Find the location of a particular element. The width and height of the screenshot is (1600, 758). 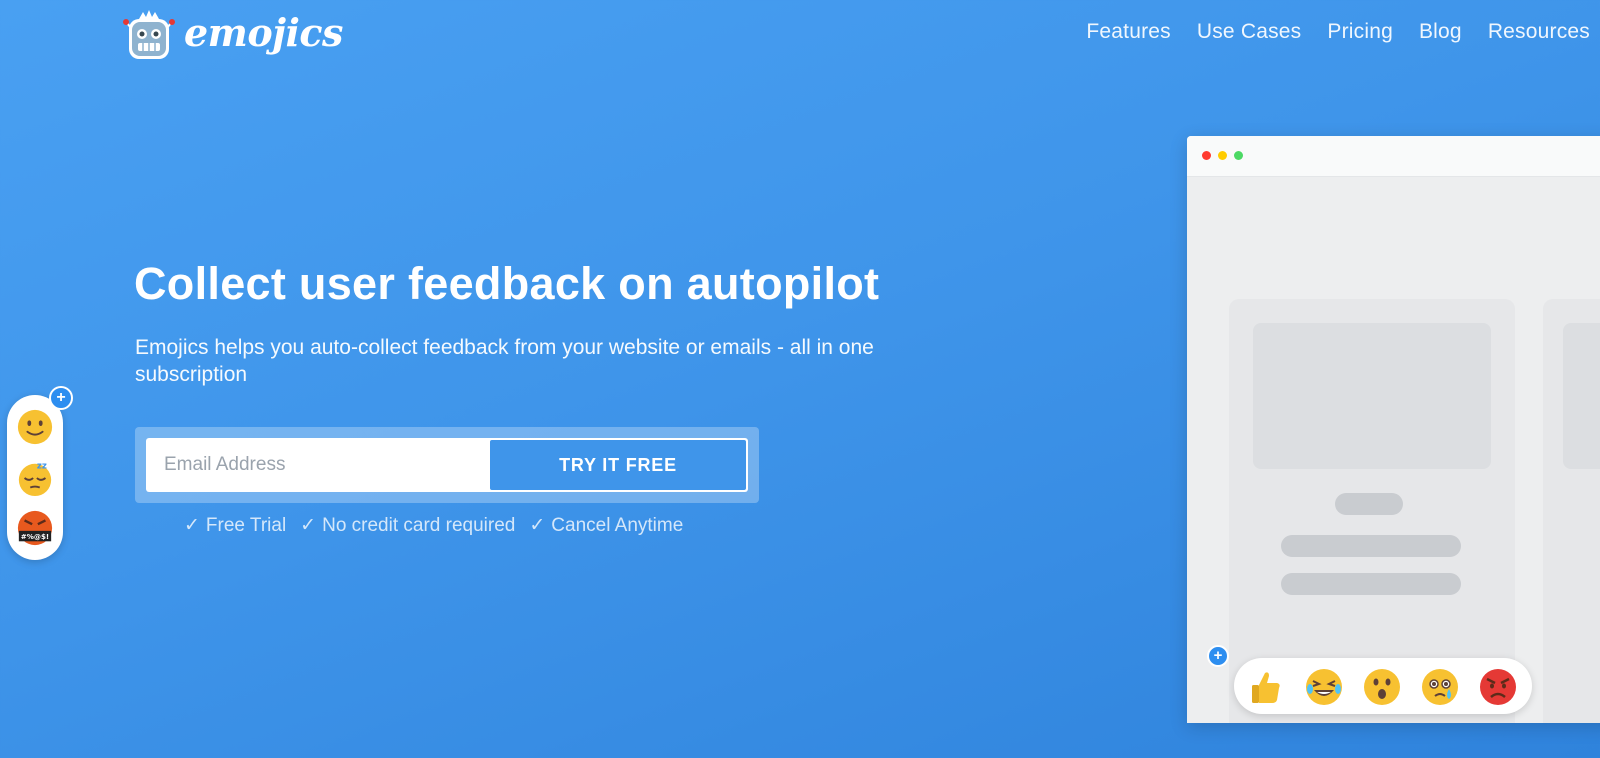

hero-title: Collect user feedback on autopilot is located at coordinates (507, 283).